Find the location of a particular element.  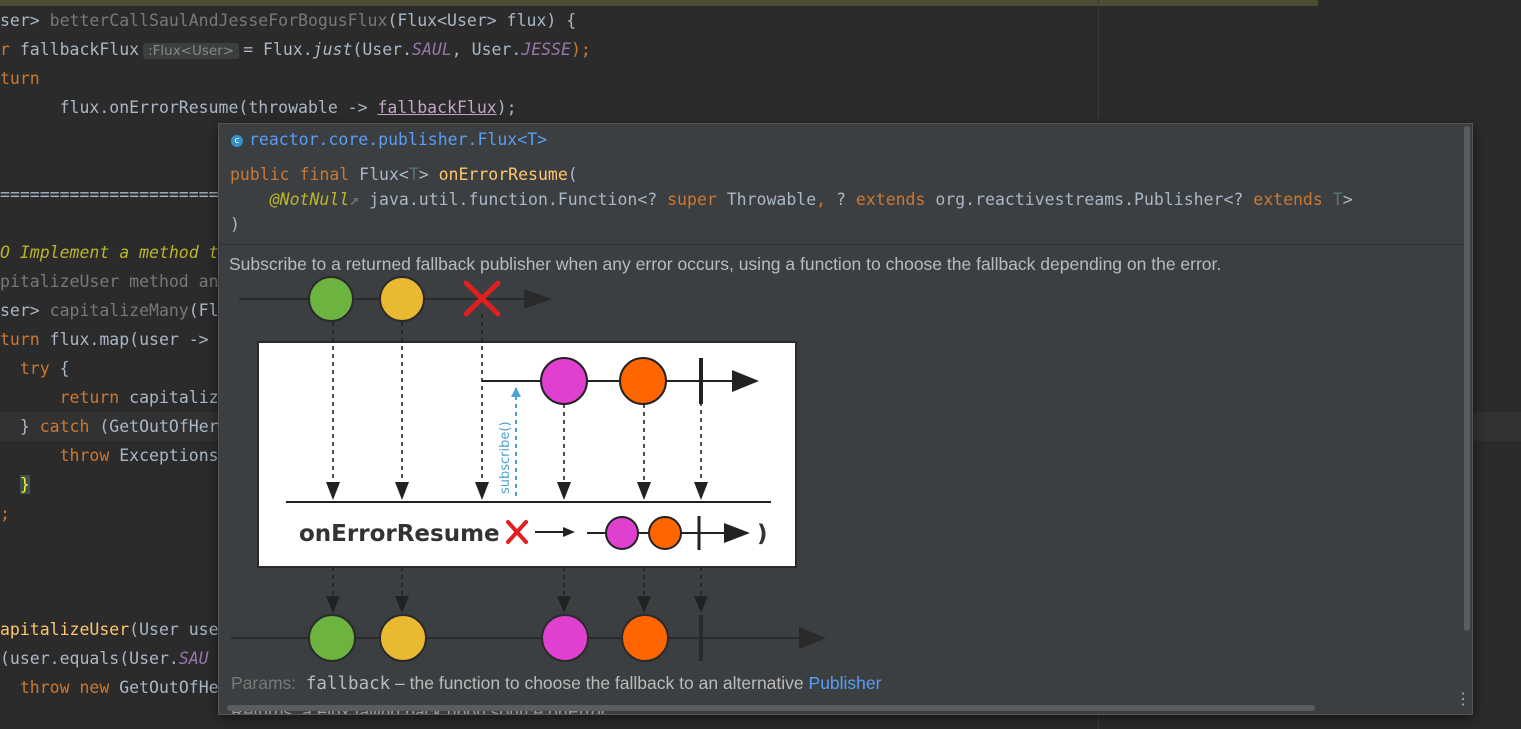

code-token: O Implement a method t is located at coordinates (109, 252).